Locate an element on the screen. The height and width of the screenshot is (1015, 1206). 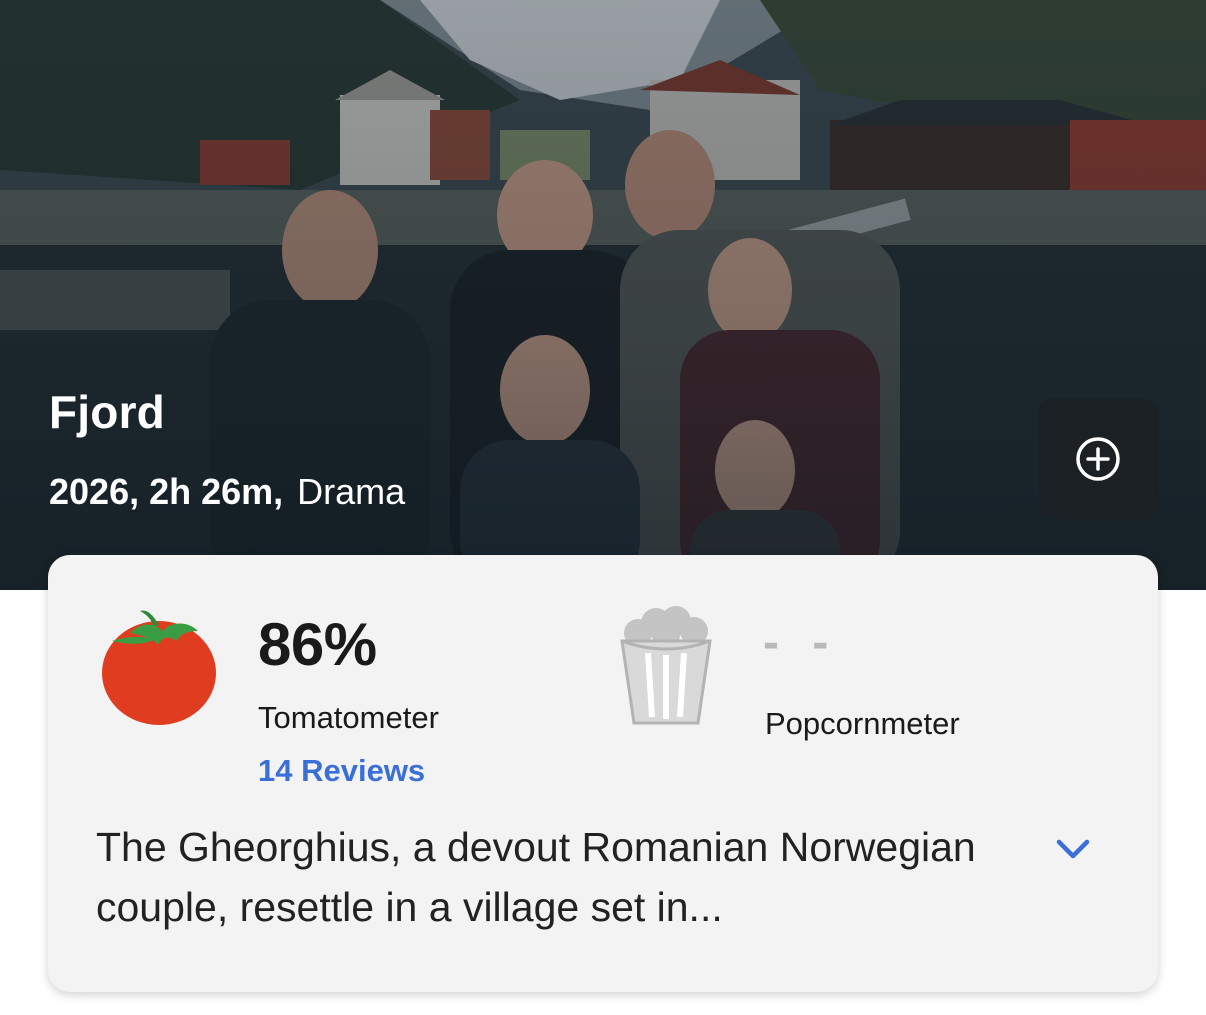
plus-circle-icon is located at coordinates (1098, 459).